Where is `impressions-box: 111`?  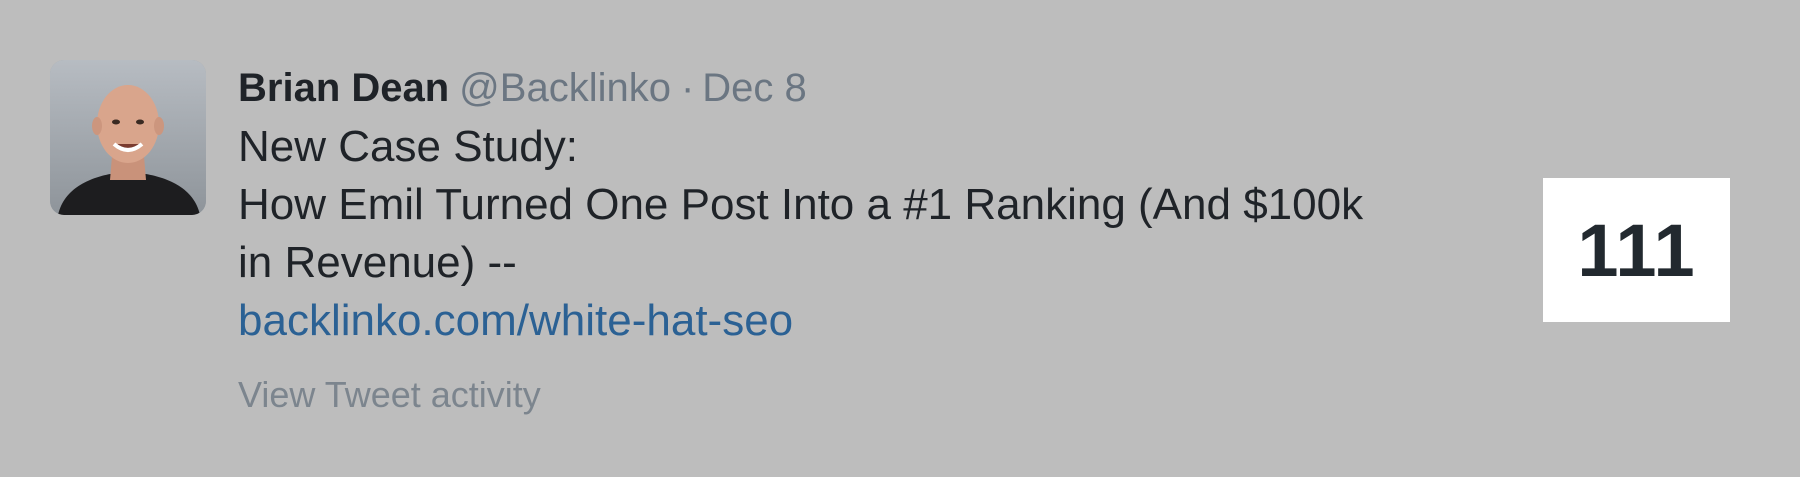 impressions-box: 111 is located at coordinates (1636, 250).